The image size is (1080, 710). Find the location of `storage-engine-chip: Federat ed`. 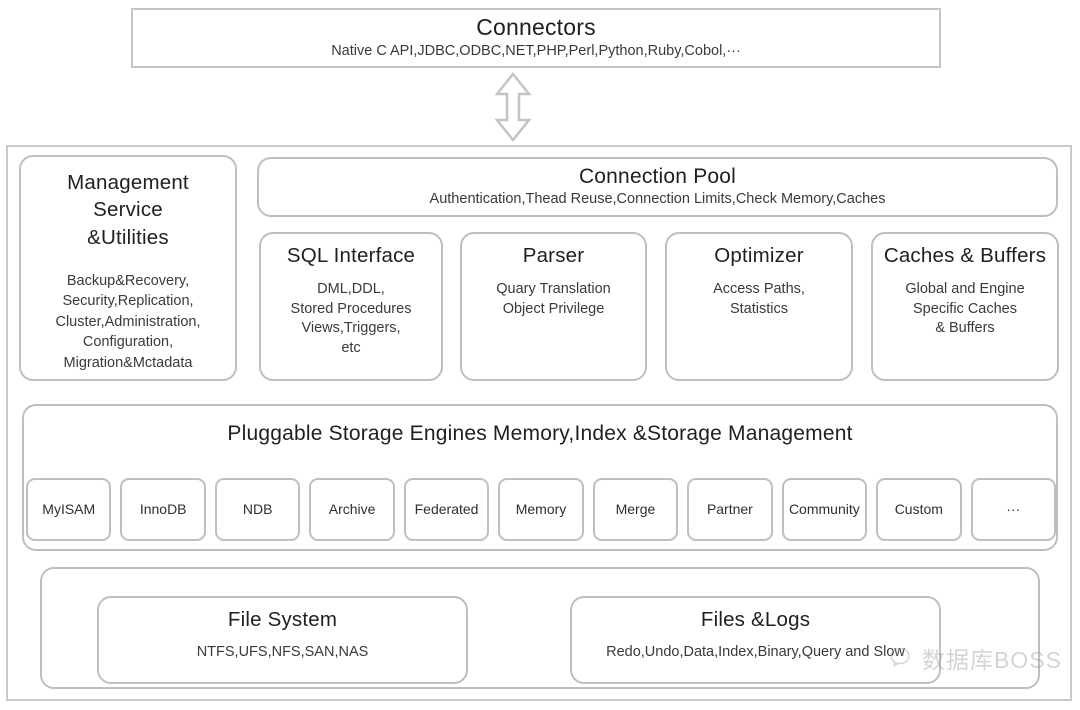

storage-engine-chip: Federat ed is located at coordinates (446, 509).